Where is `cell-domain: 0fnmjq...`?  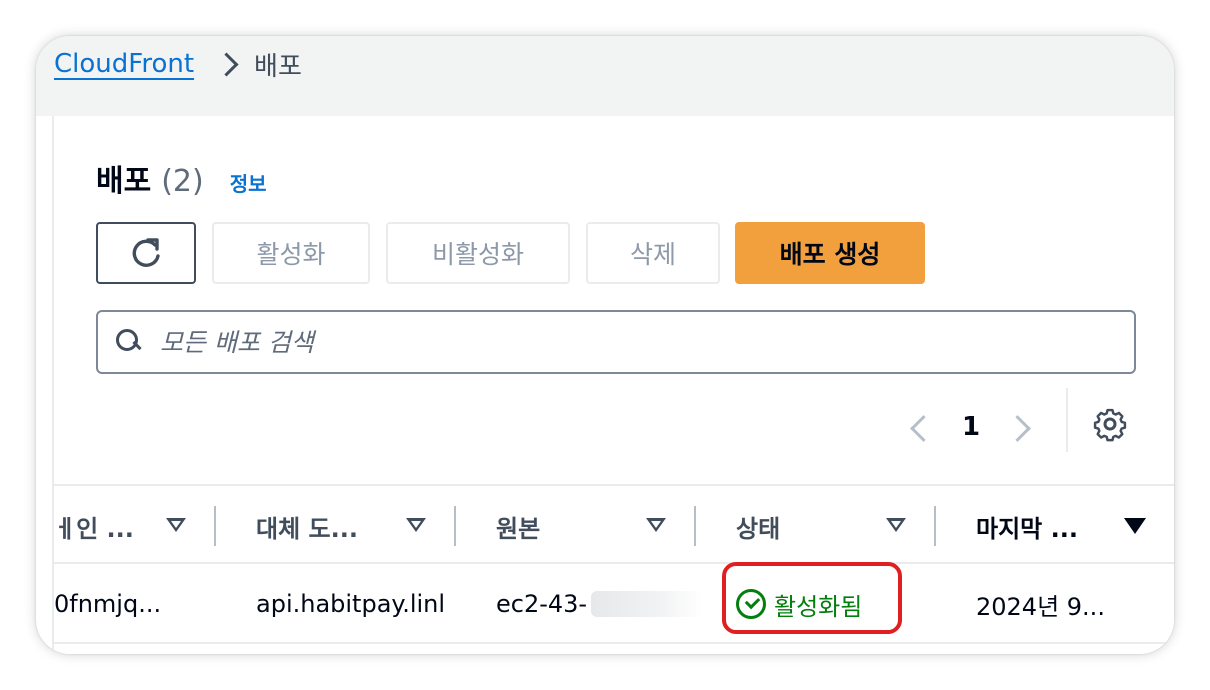 cell-domain: 0fnmjq... is located at coordinates (139, 604).